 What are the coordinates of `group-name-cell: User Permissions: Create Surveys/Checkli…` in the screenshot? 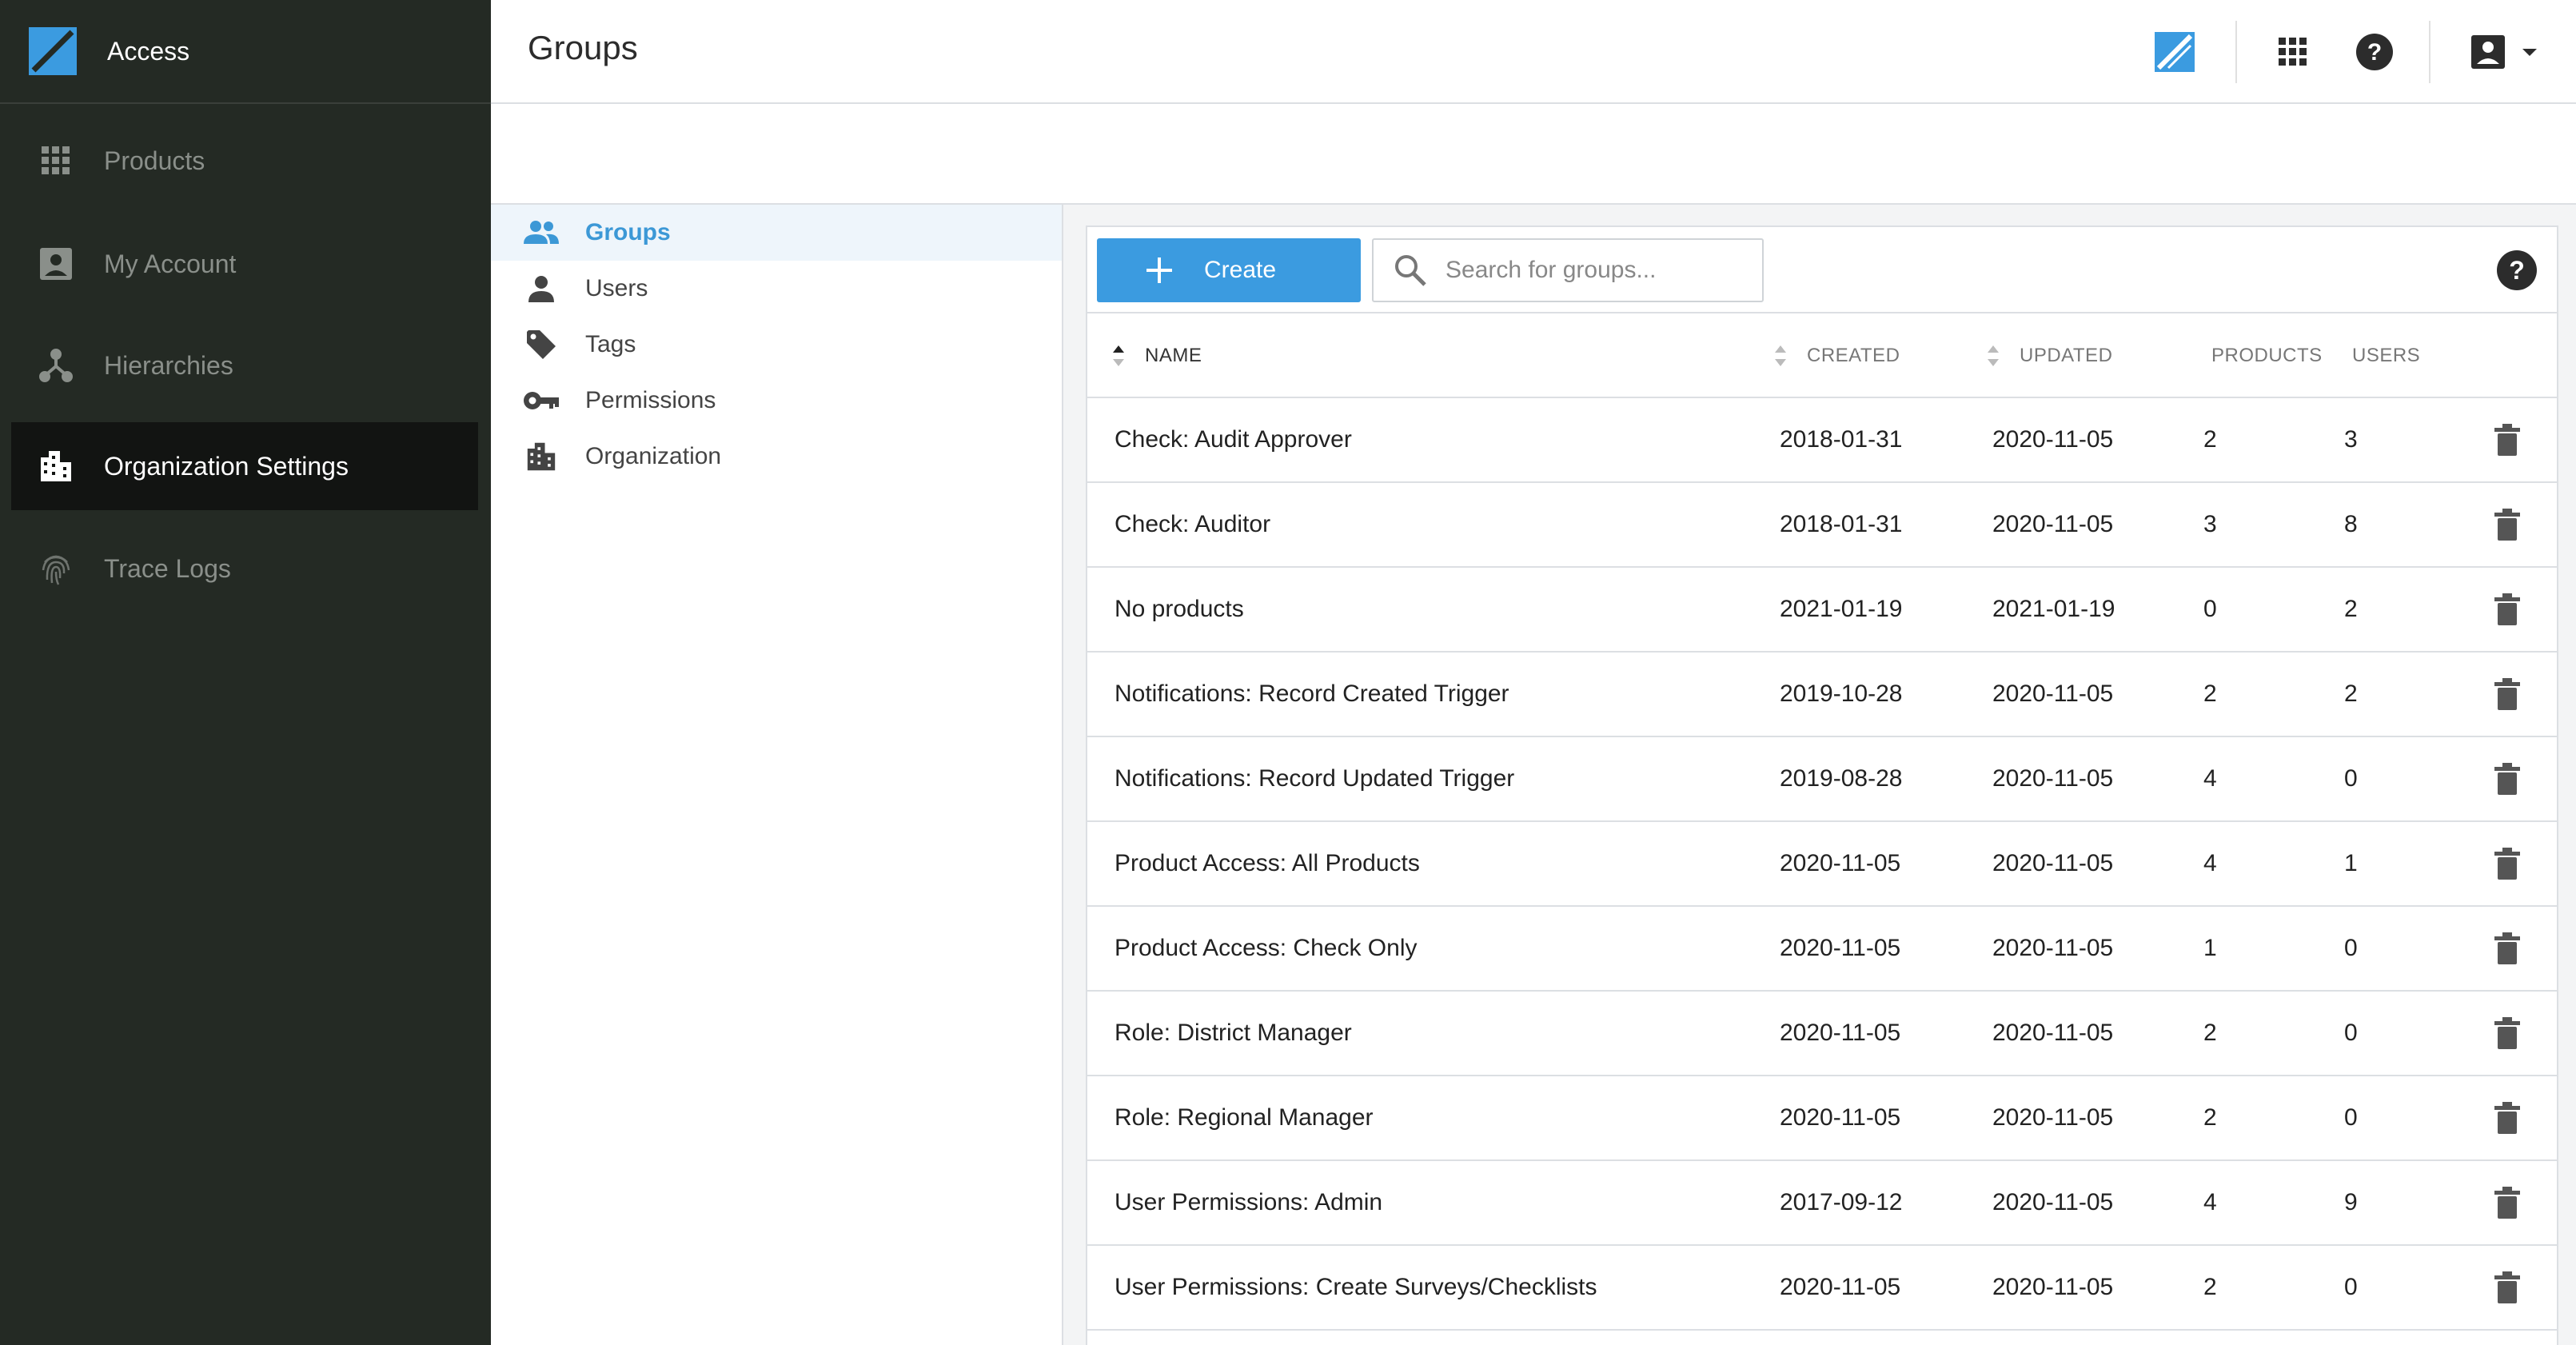 It's located at (1356, 1287).